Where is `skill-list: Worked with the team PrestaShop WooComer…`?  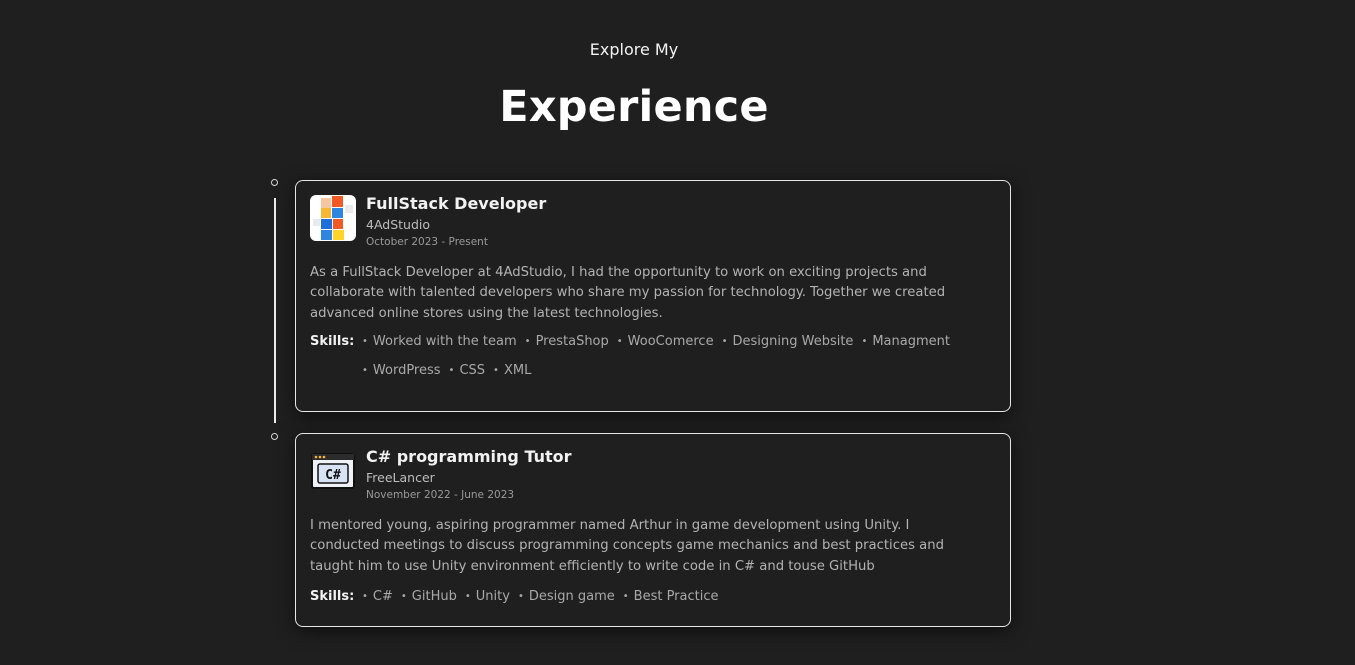 skill-list: Worked with the team PrestaShop WooComer… is located at coordinates (677, 357).